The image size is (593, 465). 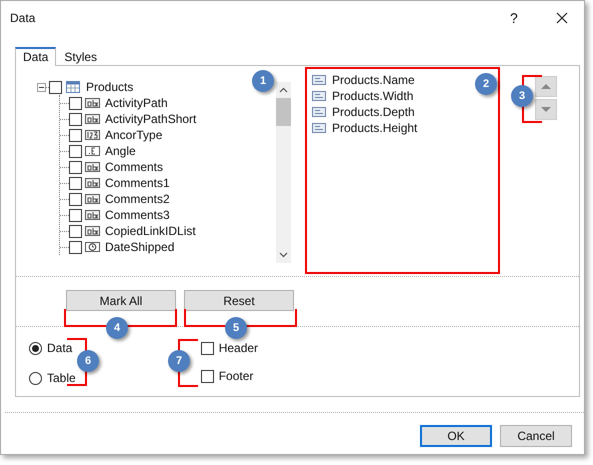 What do you see at coordinates (35, 56) in the screenshot?
I see `tab: Data` at bounding box center [35, 56].